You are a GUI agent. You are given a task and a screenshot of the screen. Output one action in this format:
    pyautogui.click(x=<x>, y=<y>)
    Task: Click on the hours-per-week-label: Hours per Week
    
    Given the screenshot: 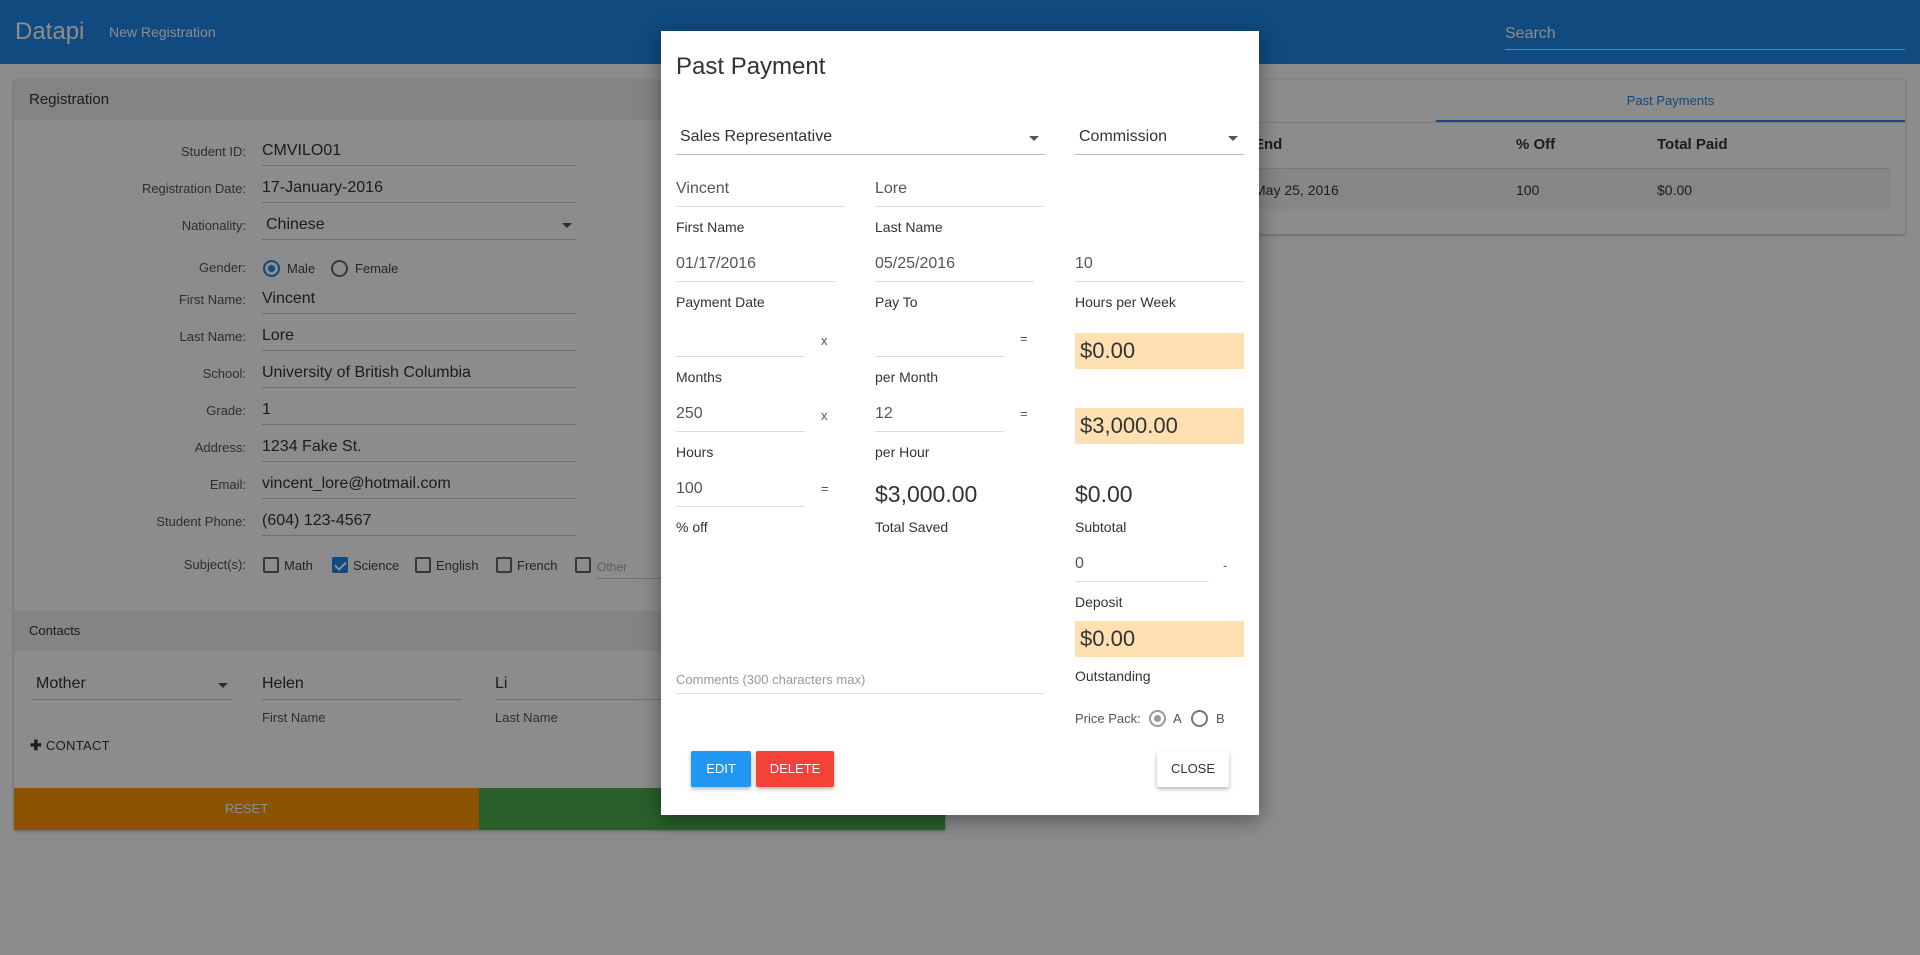 What is the action you would take?
    pyautogui.click(x=1125, y=302)
    